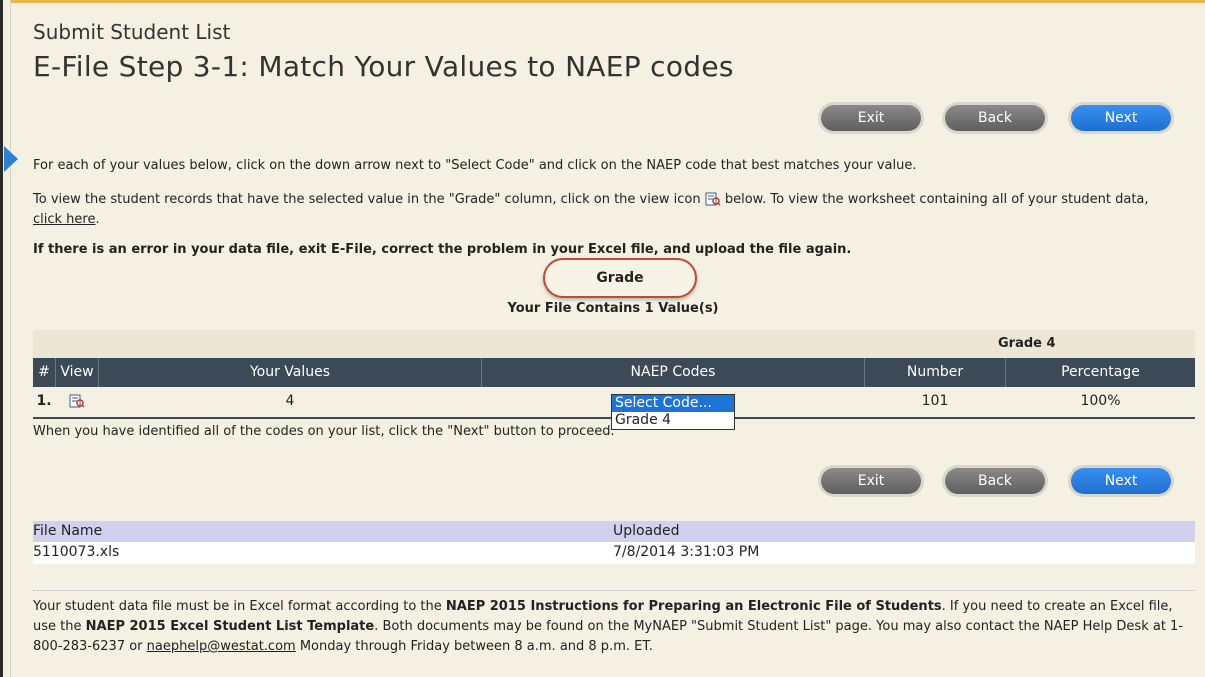 This screenshot has width=1205, height=677. I want to click on left-sidebar-edge, so click(5, 338).